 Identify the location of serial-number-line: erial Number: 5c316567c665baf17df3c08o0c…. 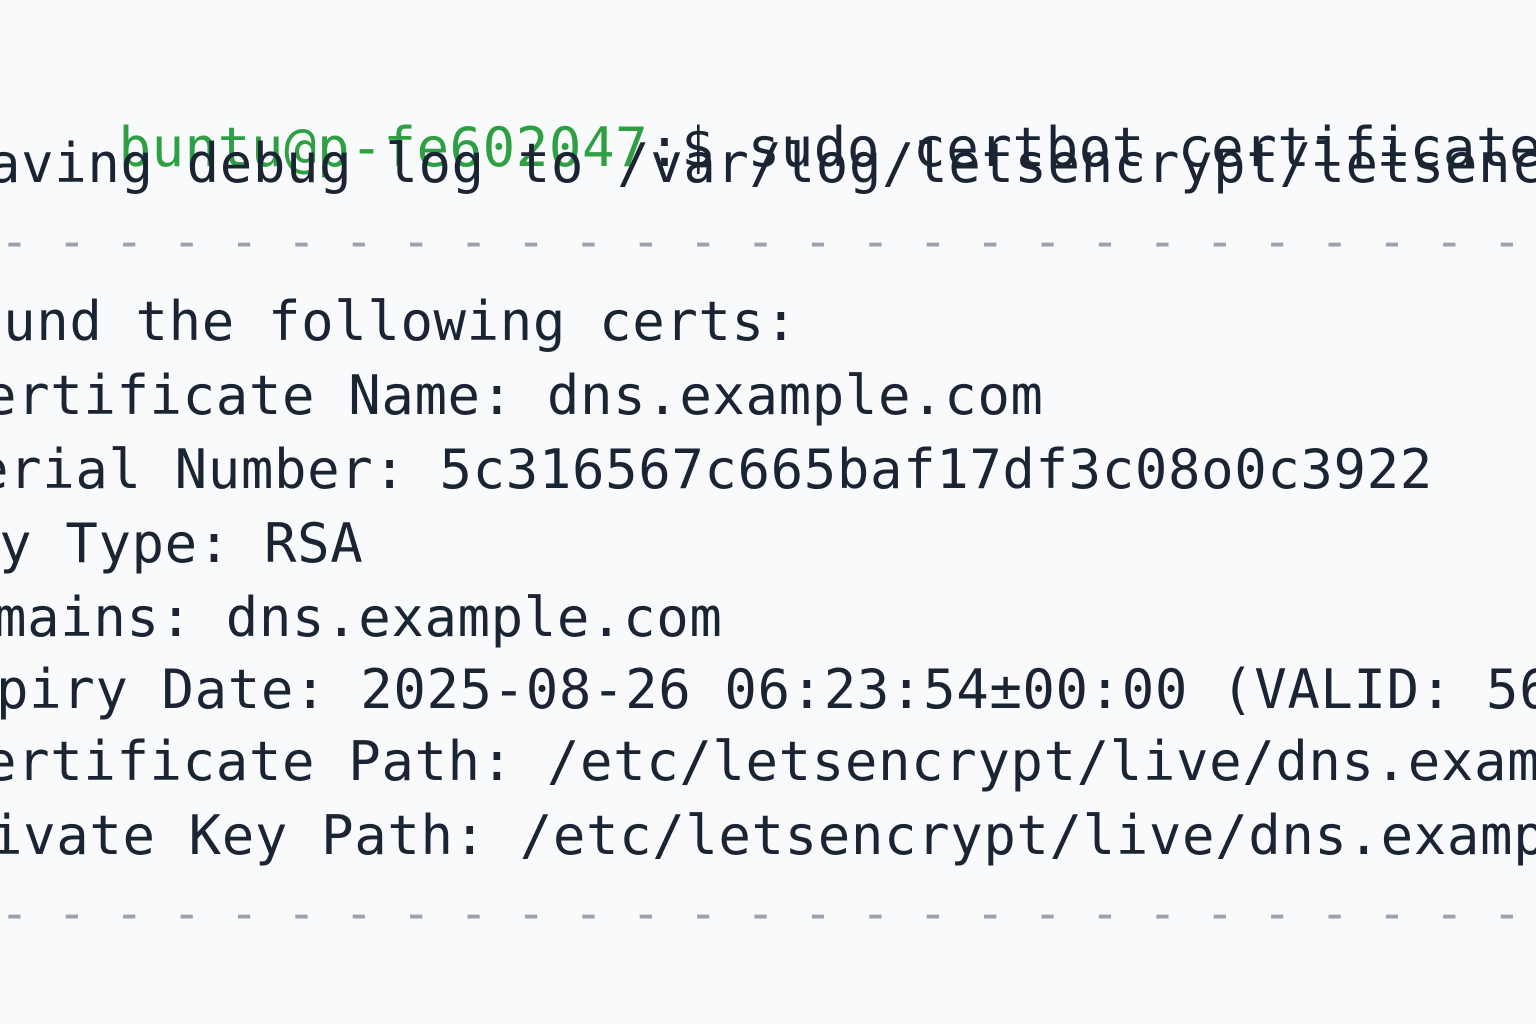
(716, 469).